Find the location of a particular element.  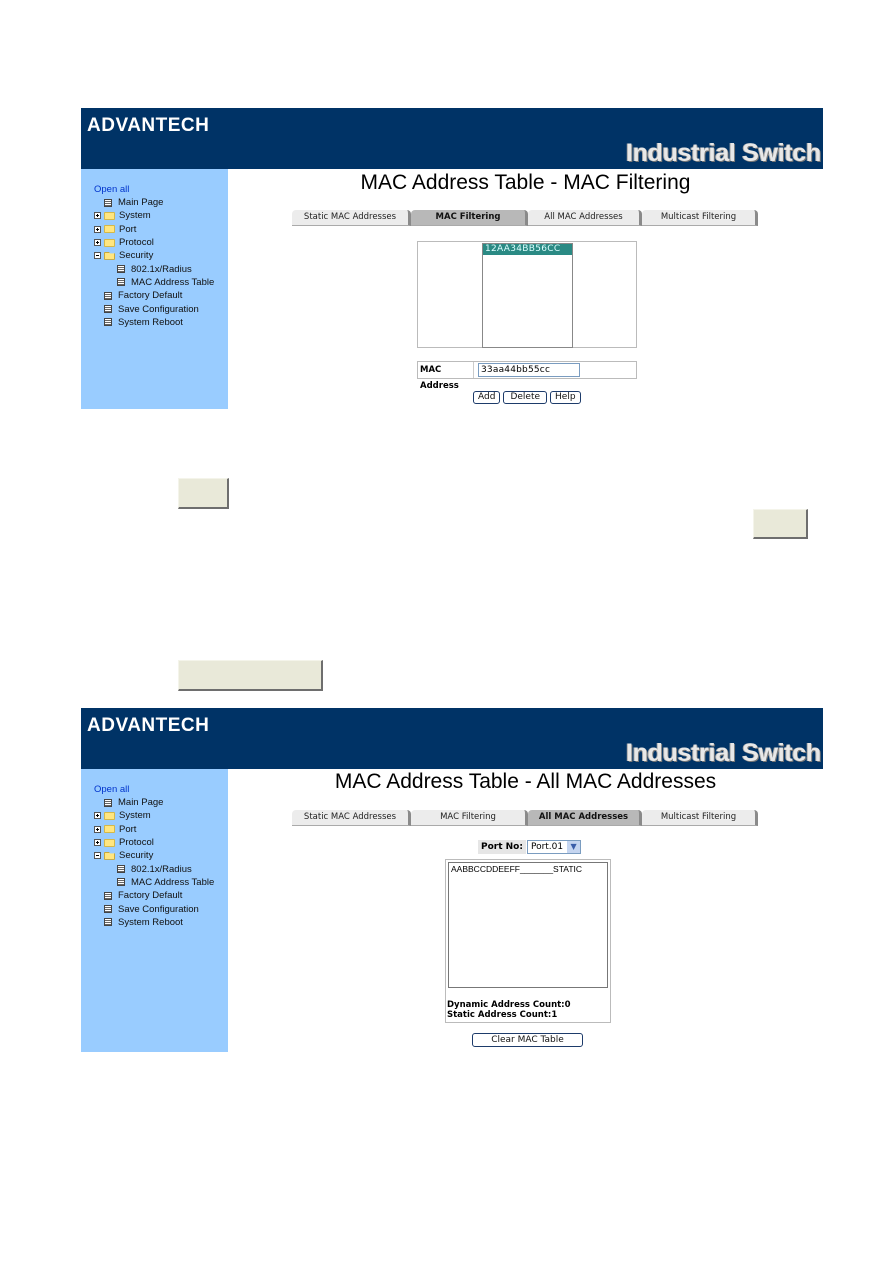

dynamic-address-count: Dynamic Address Count:0 is located at coordinates (509, 1005).